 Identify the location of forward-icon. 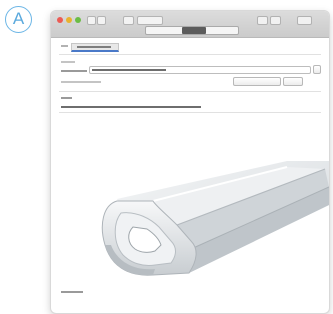
(101, 20).